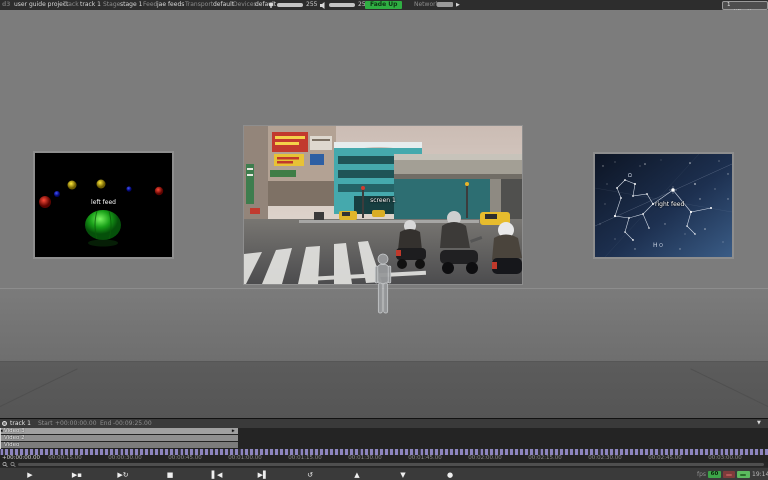 The width and height of the screenshot is (768, 480). Describe the element at coordinates (725, 458) in the screenshot. I see `tick-label: 00:03:00.00` at that location.